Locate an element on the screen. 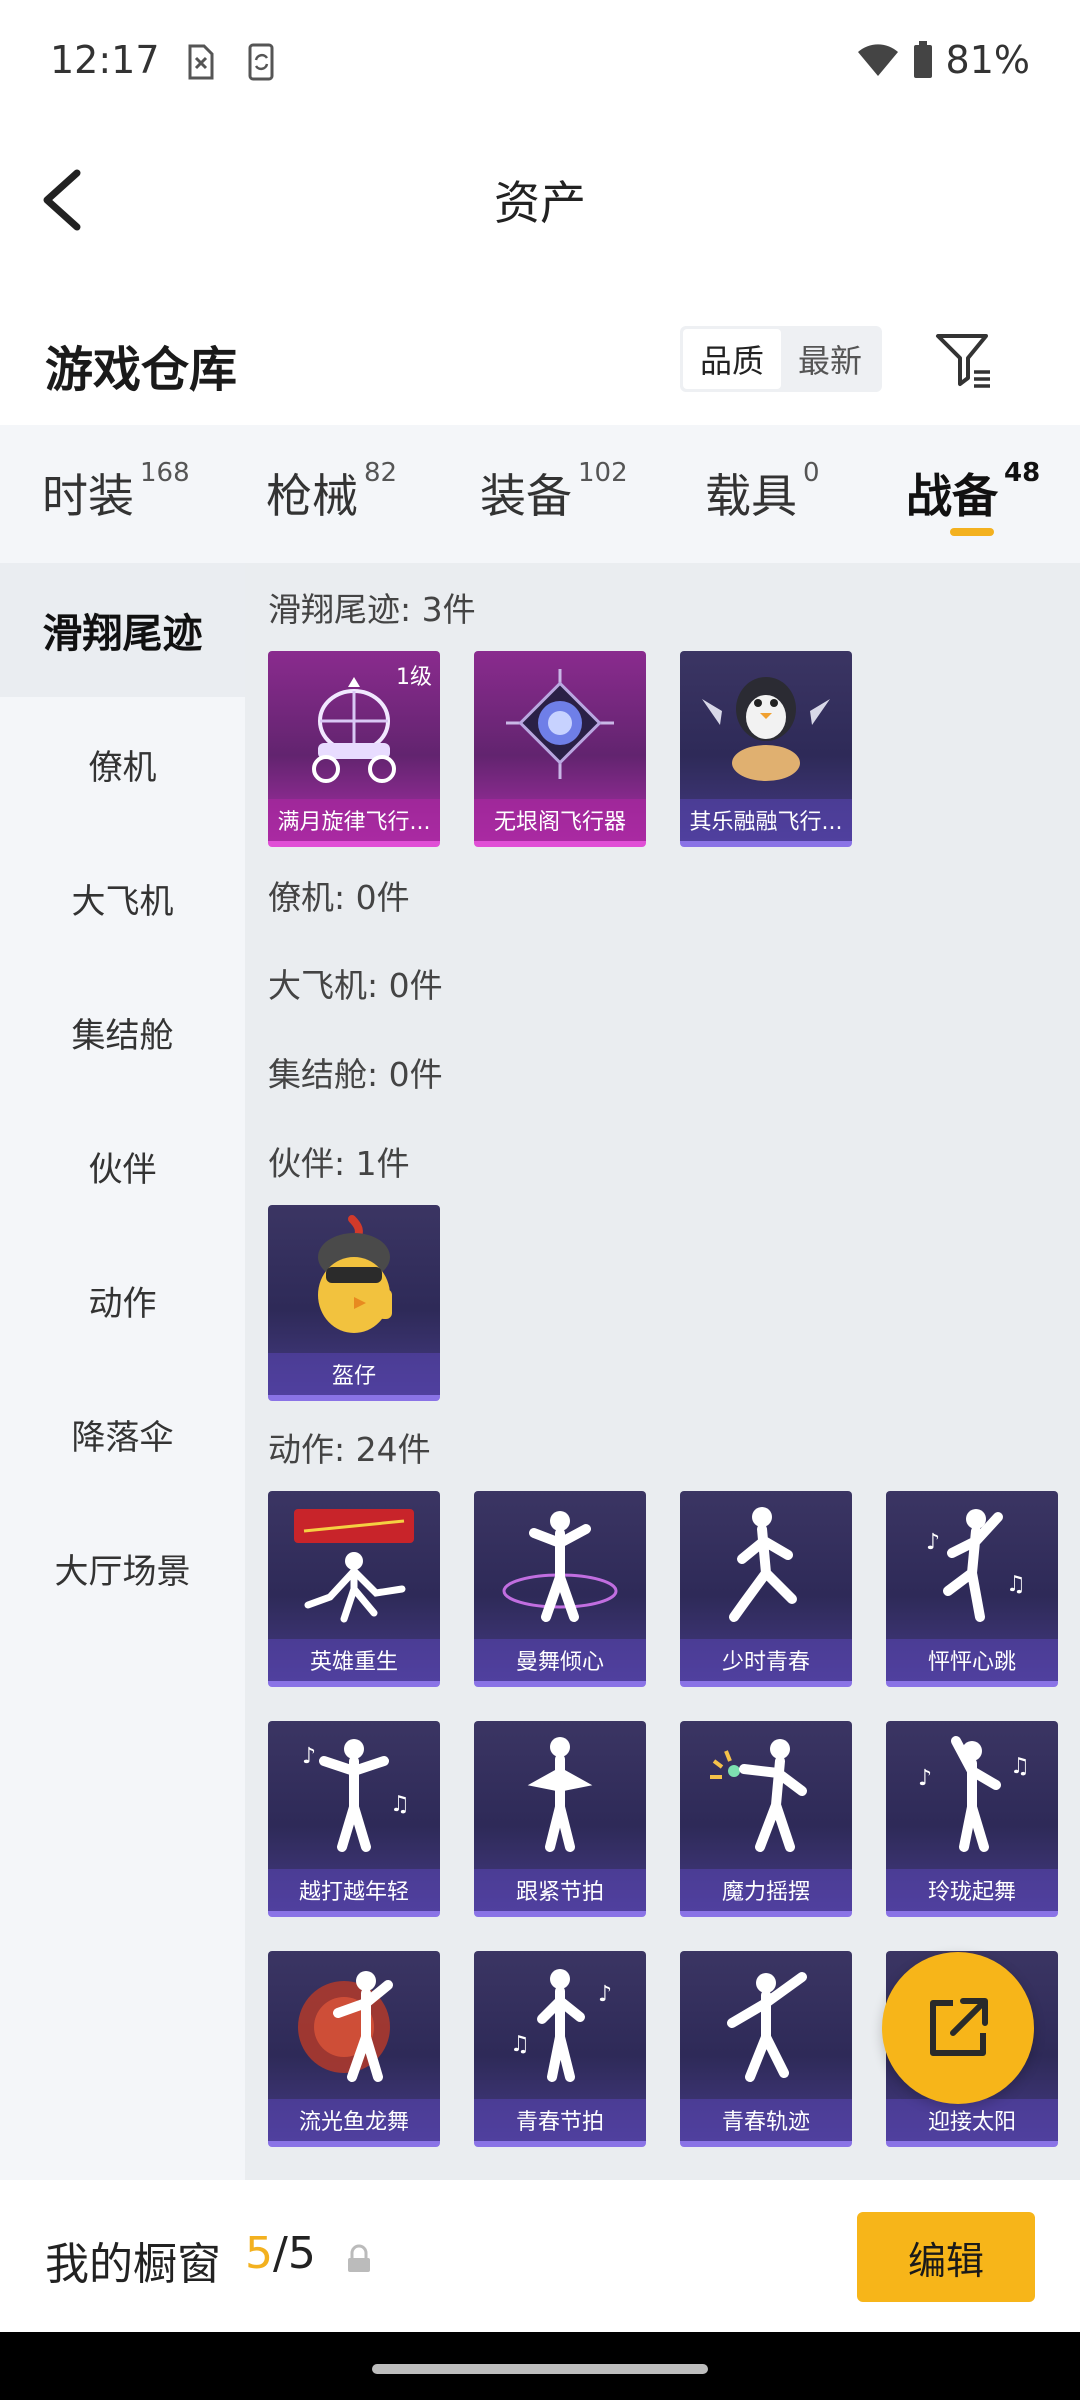  sidebar-item-glide-trail: 滑翔尾迹 is located at coordinates (122, 630).